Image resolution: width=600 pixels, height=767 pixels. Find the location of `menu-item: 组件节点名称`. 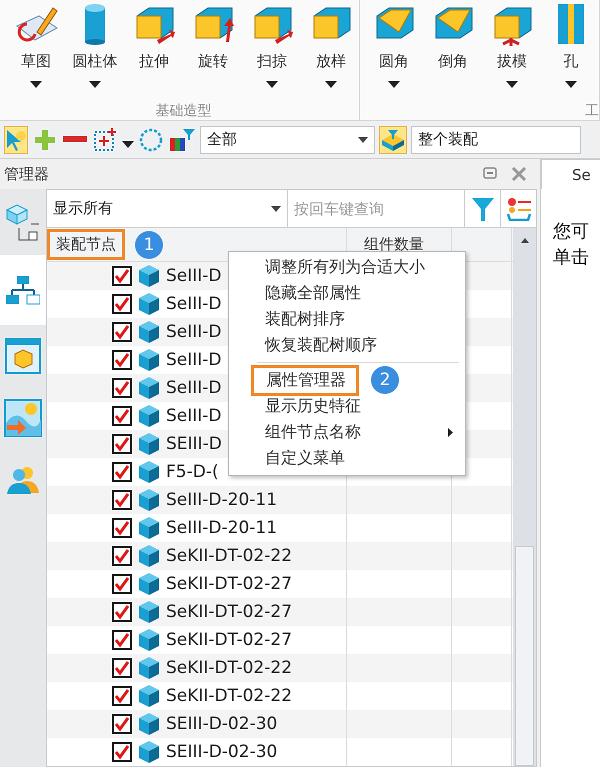

menu-item: 组件节点名称 is located at coordinates (313, 432).